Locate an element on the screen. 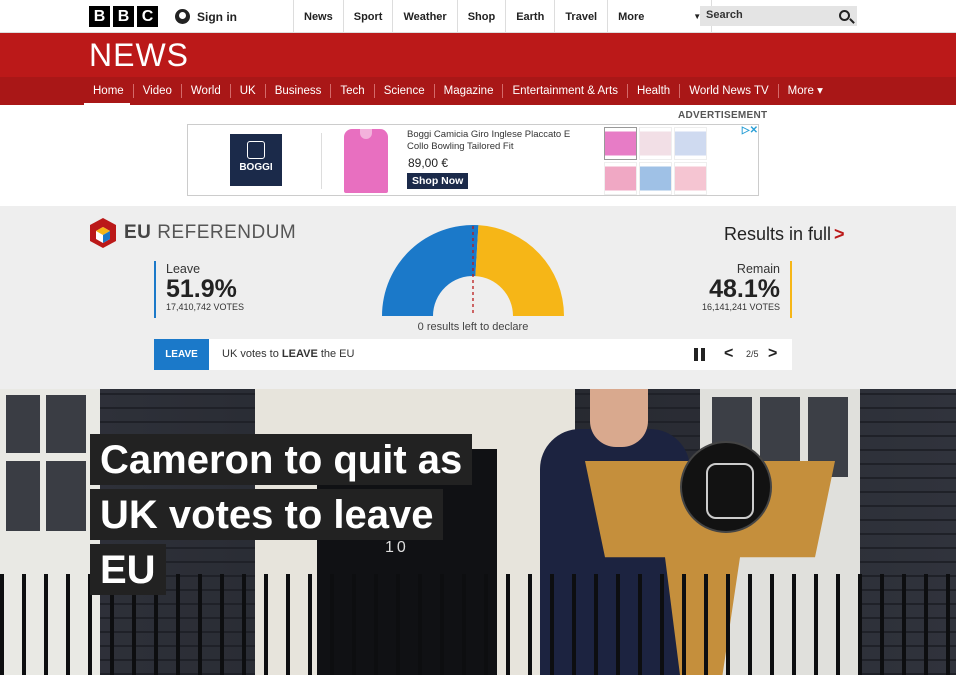  global-nav-travel: Travel is located at coordinates (580, 16).